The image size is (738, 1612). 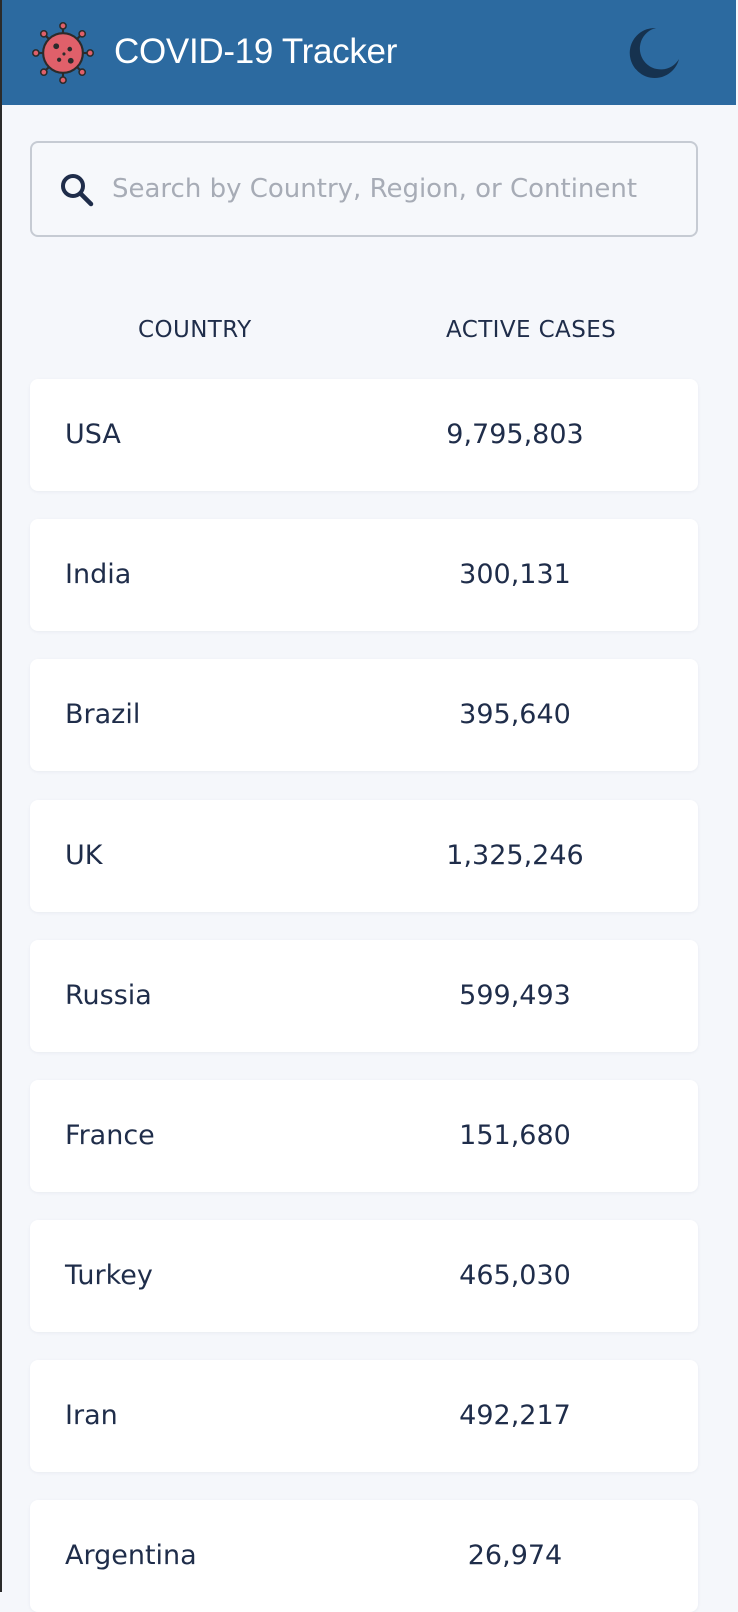 I want to click on country-name: Argentina, so click(x=131, y=1555).